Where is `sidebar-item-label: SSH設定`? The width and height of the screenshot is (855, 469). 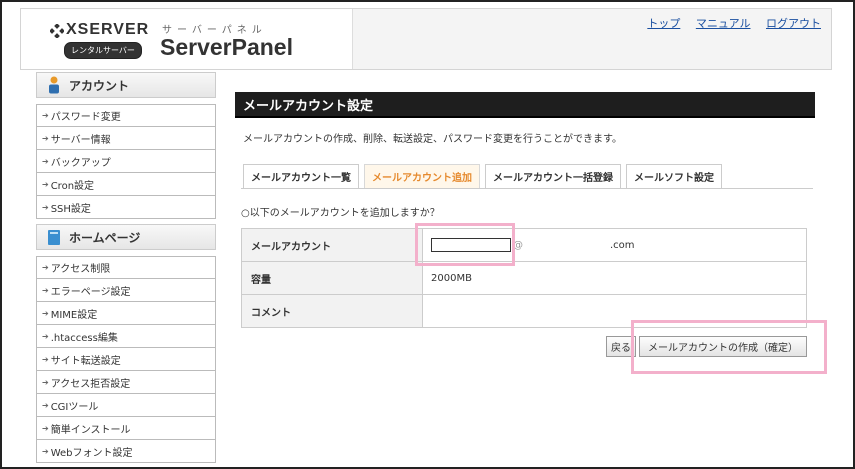 sidebar-item-label: SSH設定 is located at coordinates (70, 209).